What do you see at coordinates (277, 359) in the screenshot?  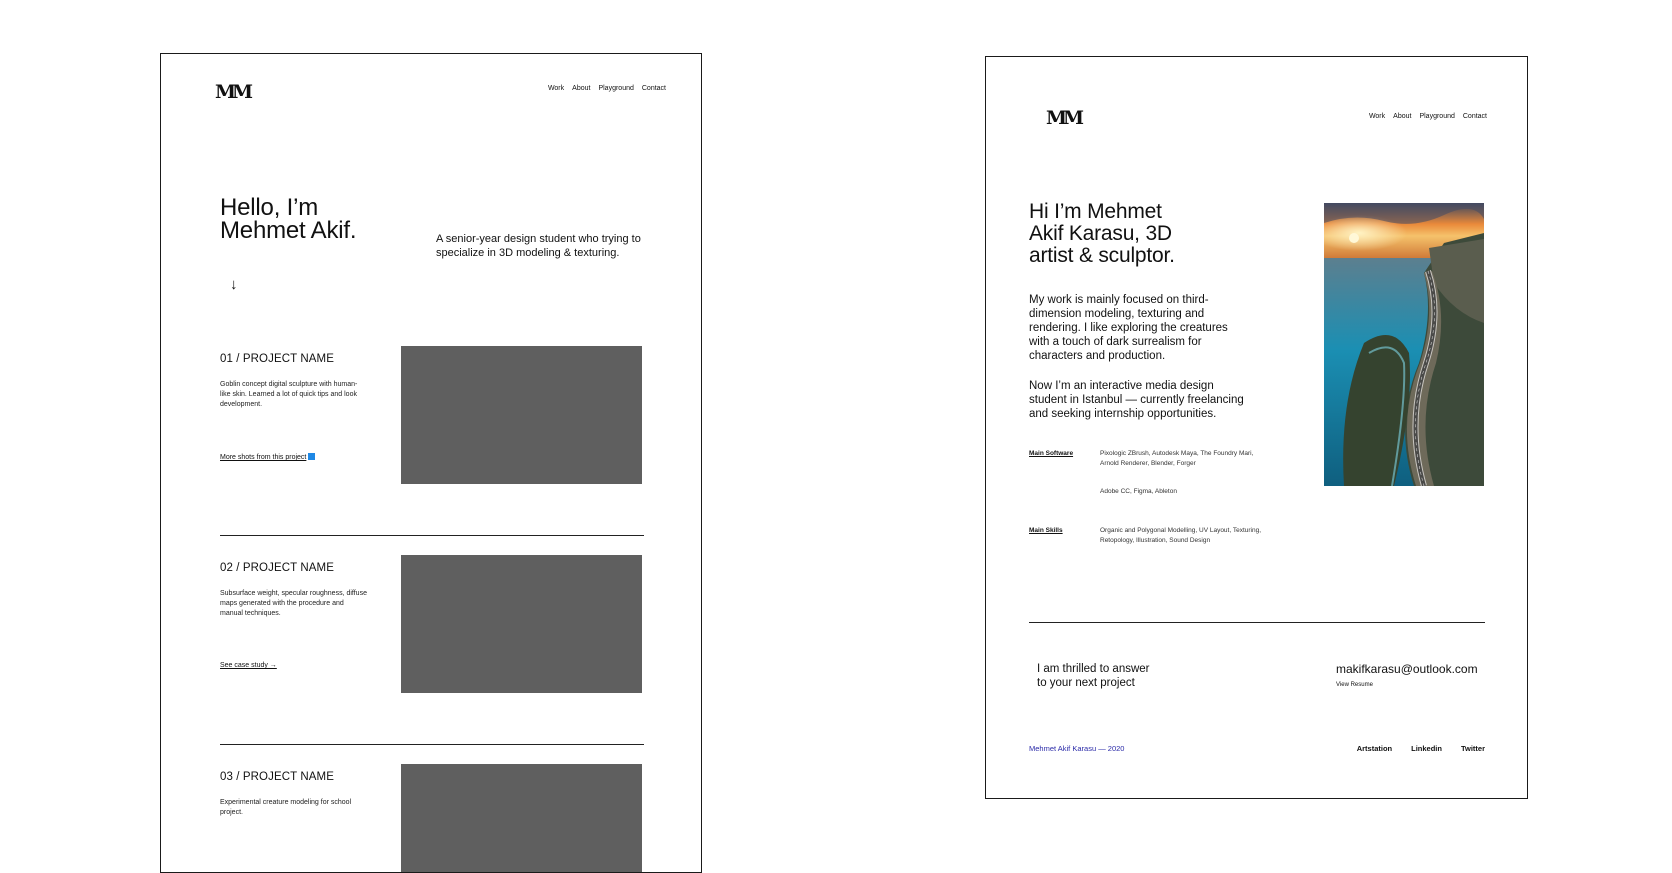 I see `project-title: 01 / PROJECT NAME` at bounding box center [277, 359].